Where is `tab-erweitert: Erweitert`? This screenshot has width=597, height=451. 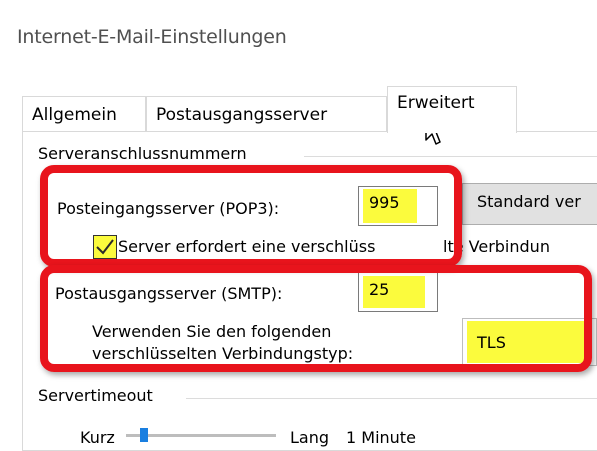
tab-erweitert: Erweitert is located at coordinates (452, 109).